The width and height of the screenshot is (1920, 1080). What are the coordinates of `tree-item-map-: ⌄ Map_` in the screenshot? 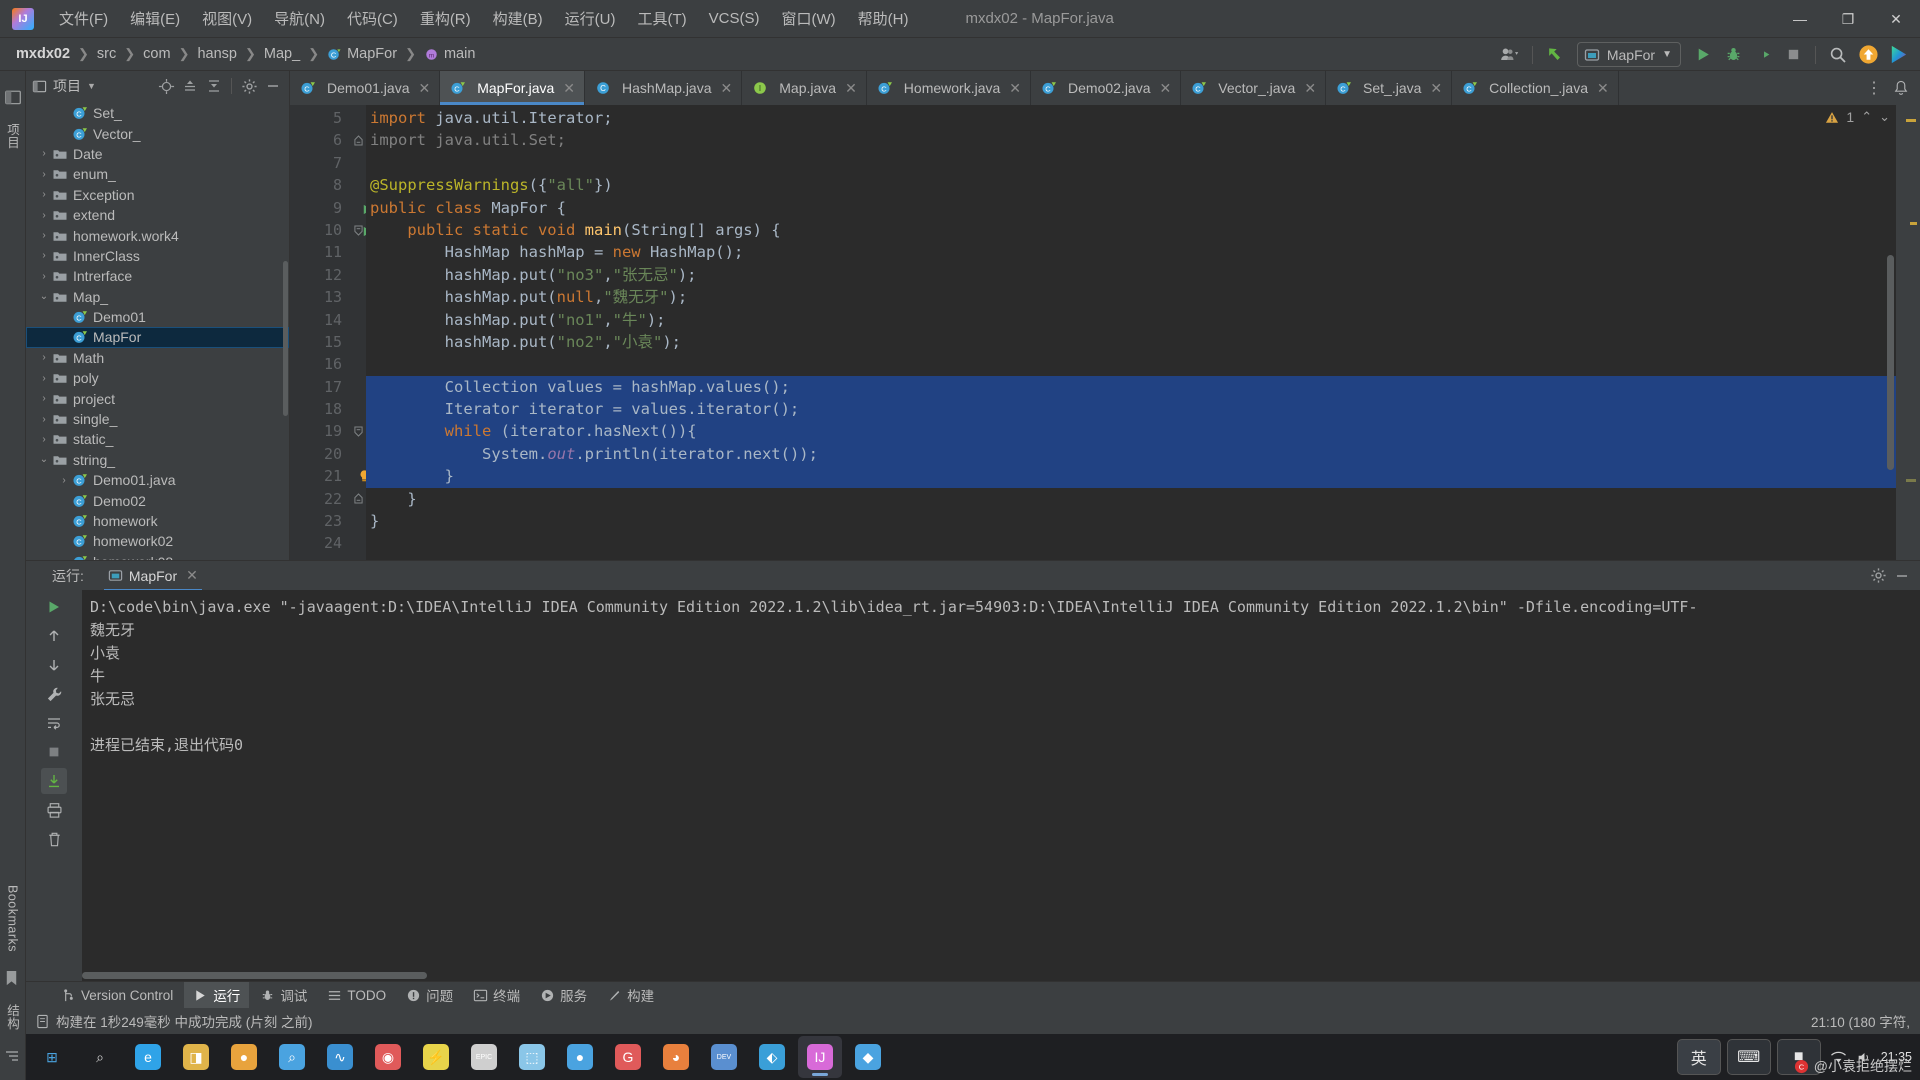 It's located at (157, 297).